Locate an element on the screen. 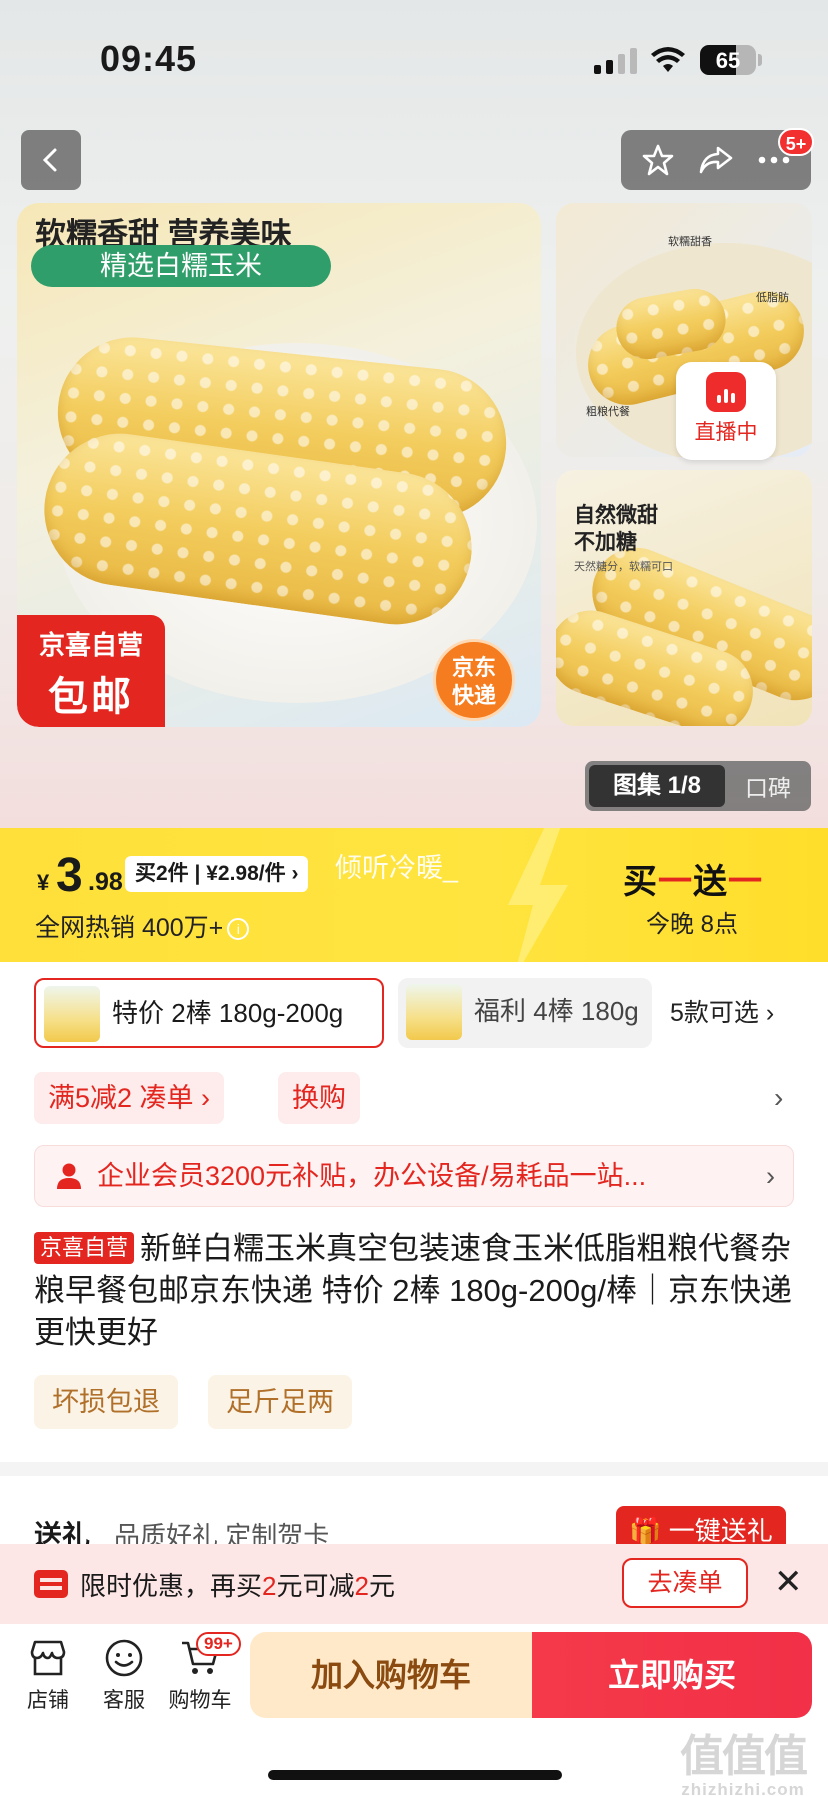  close-icon: ✕ is located at coordinates (788, 1582).